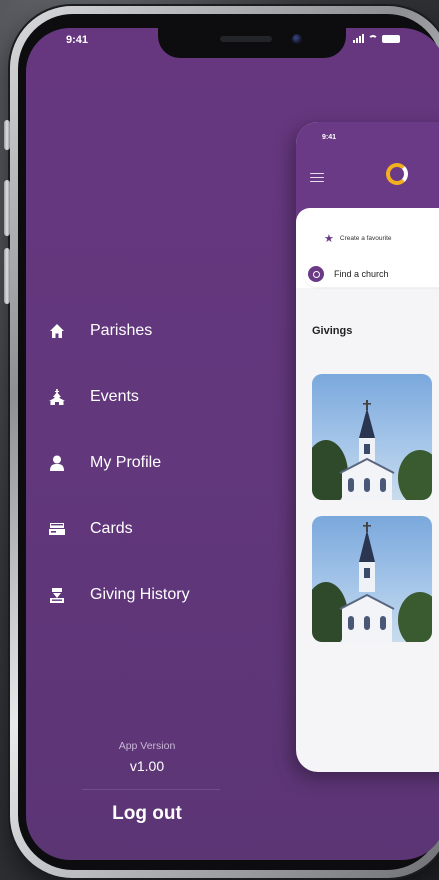 The image size is (439, 880). I want to click on church-icon, so click(57, 397).